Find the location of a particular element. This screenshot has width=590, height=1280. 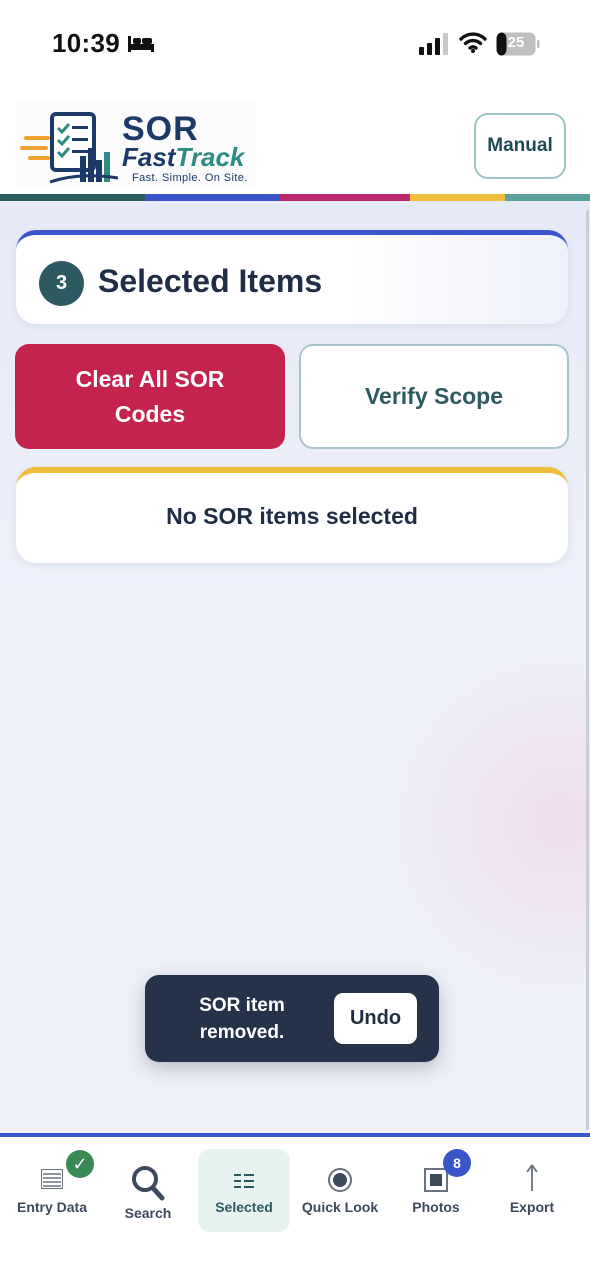

tab-label: Search is located at coordinates (148, 1213).